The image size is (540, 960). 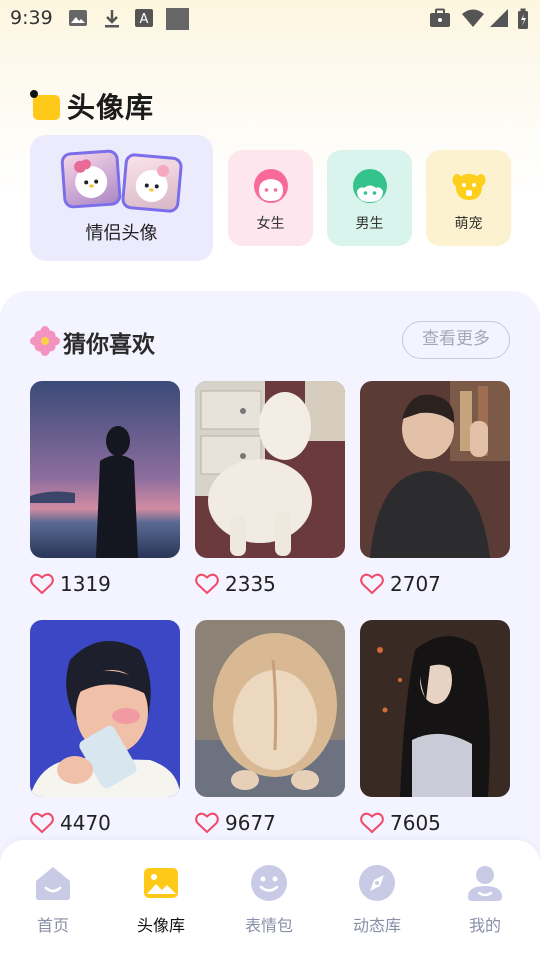 I want to click on a-notification-icon: A, so click(x=144, y=18).